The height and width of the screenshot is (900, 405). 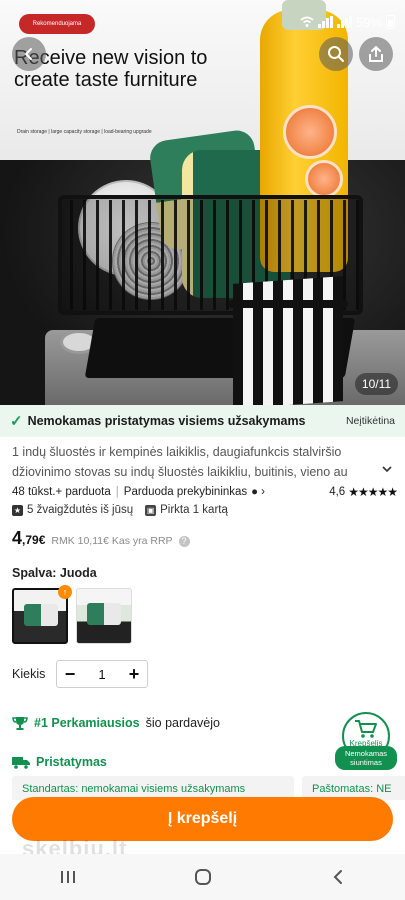 I want to click on bought-text: Pirkta 1 kartą, so click(x=194, y=510).